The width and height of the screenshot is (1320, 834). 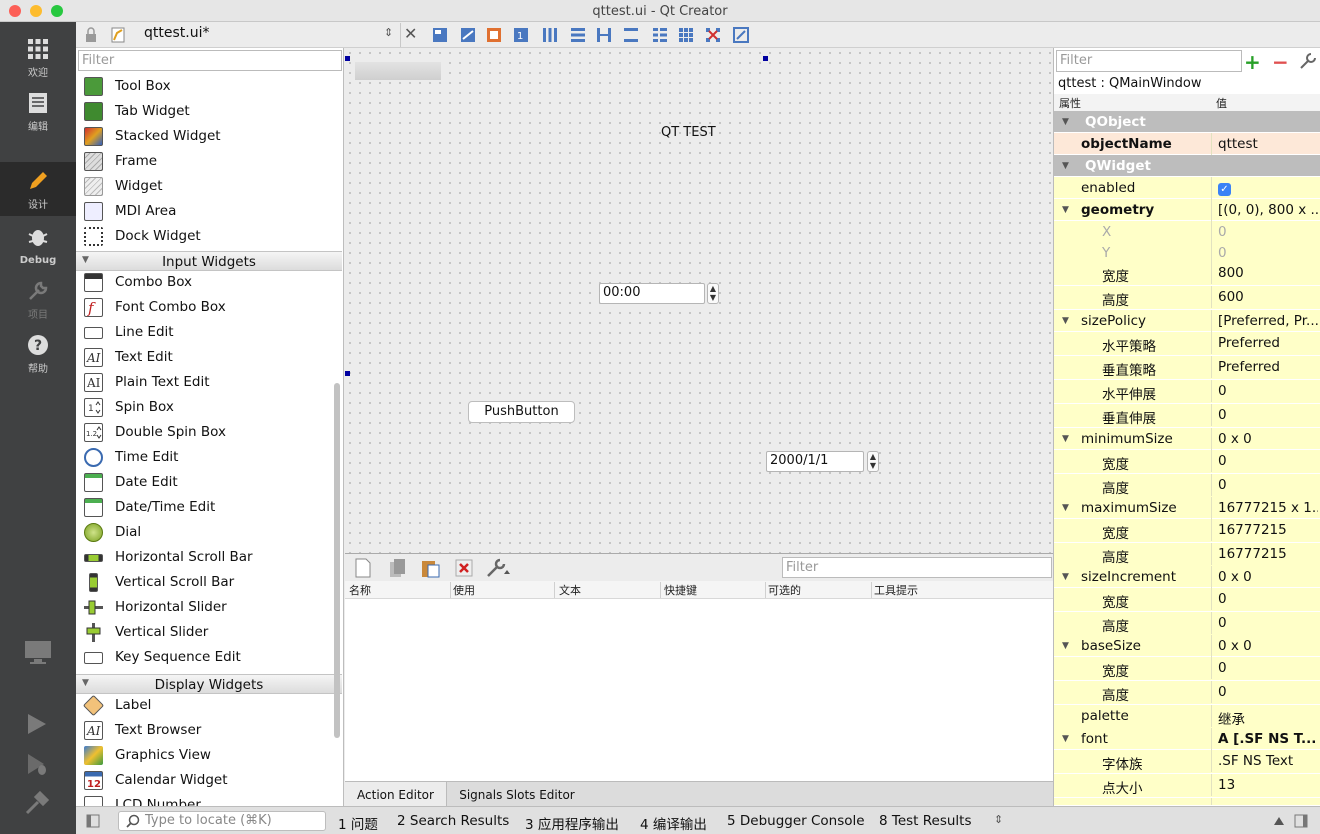 I want to click on form-menubar, so click(x=398, y=71).